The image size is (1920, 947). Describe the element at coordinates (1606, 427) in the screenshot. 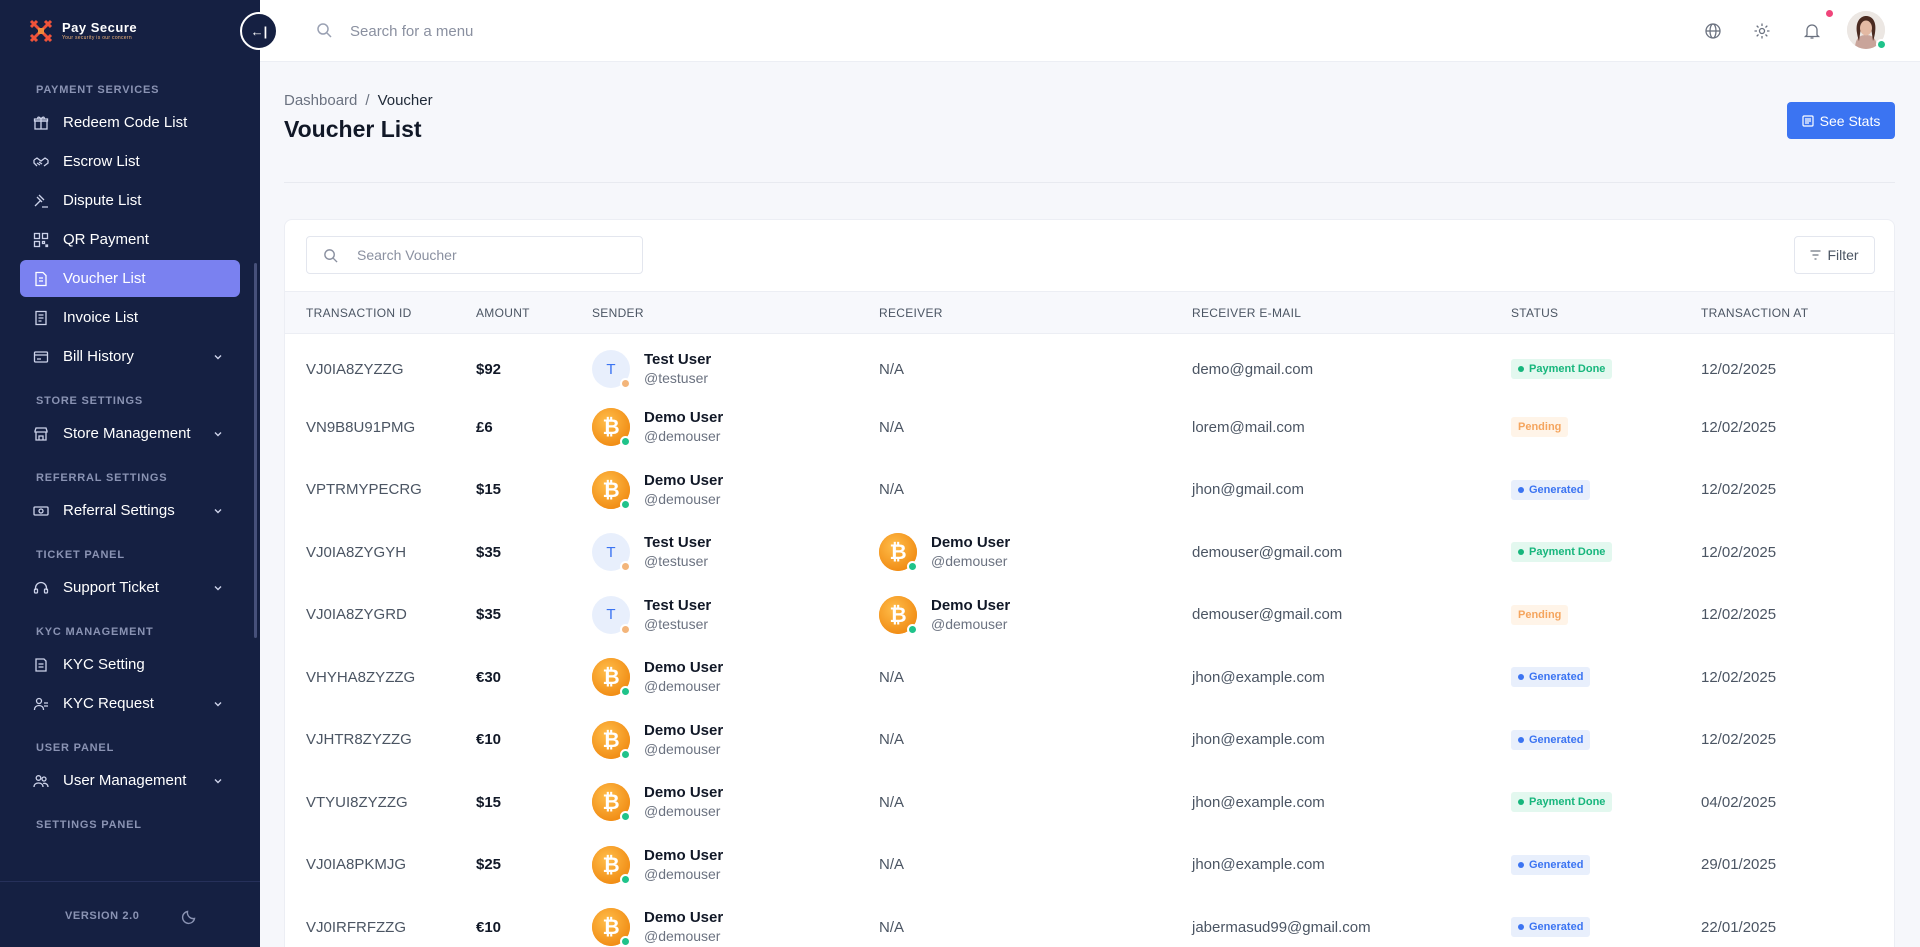

I see `status-cell: Pending` at that location.